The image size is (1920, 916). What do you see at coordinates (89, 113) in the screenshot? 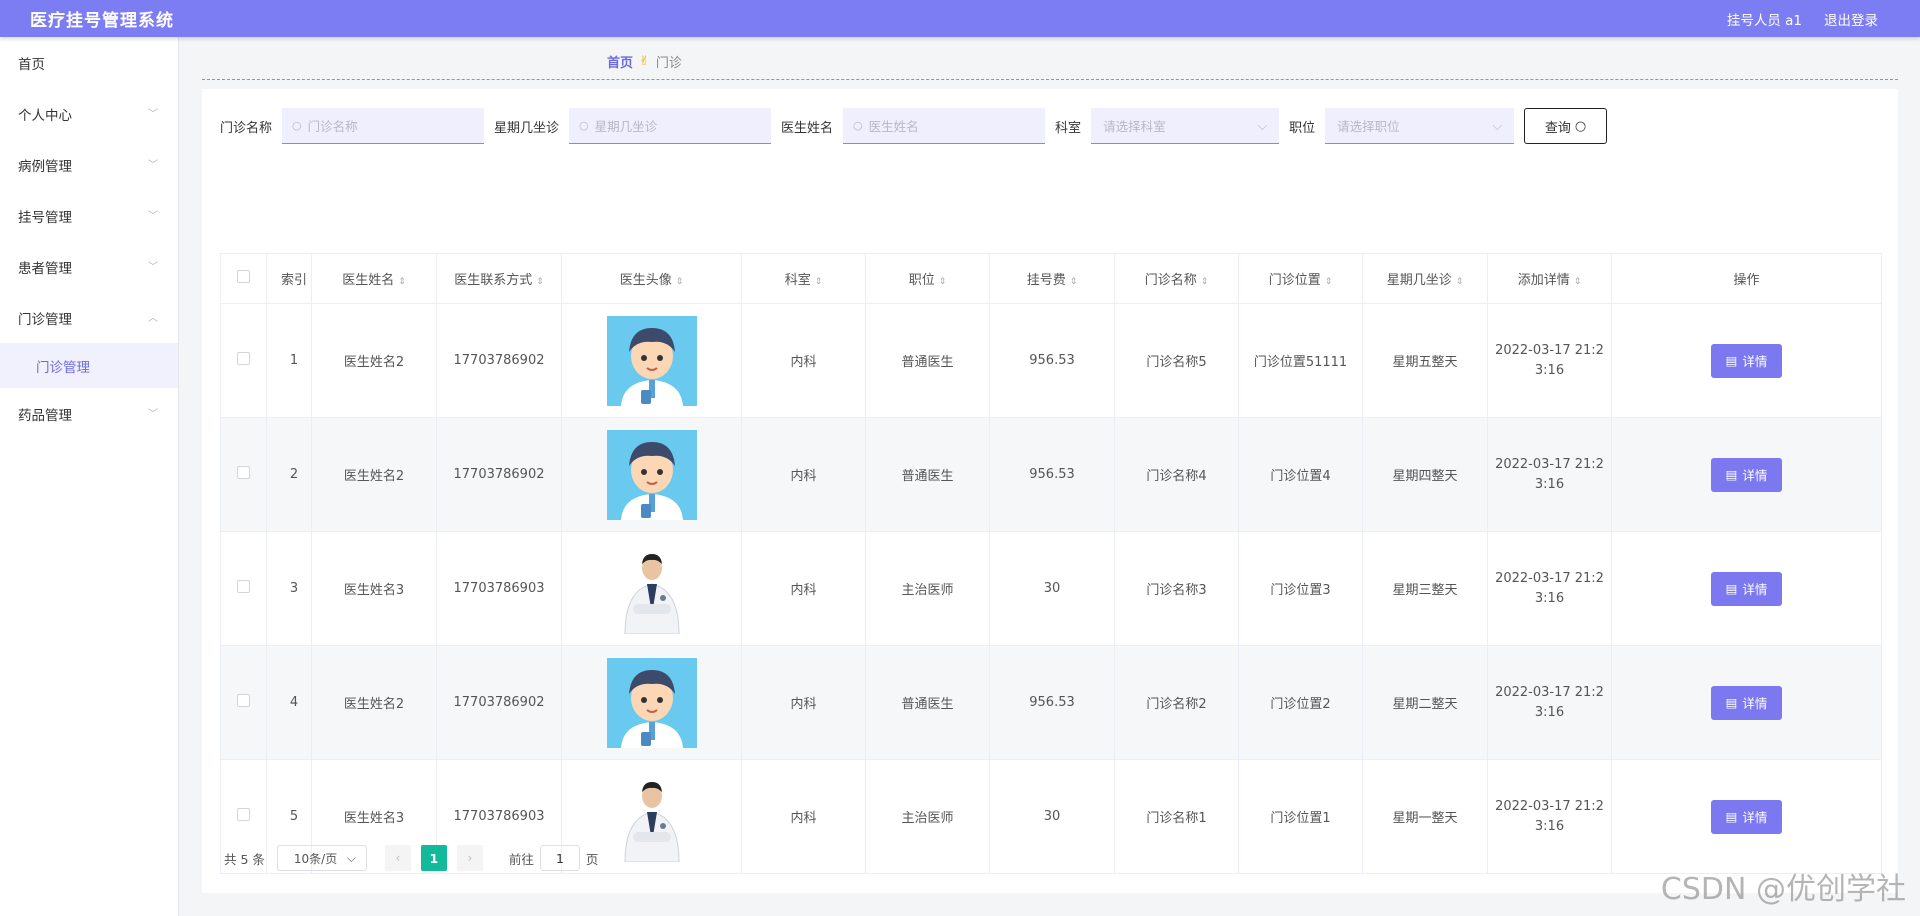
I see `sidebar-item-profile: 个人中心 ﹀` at bounding box center [89, 113].